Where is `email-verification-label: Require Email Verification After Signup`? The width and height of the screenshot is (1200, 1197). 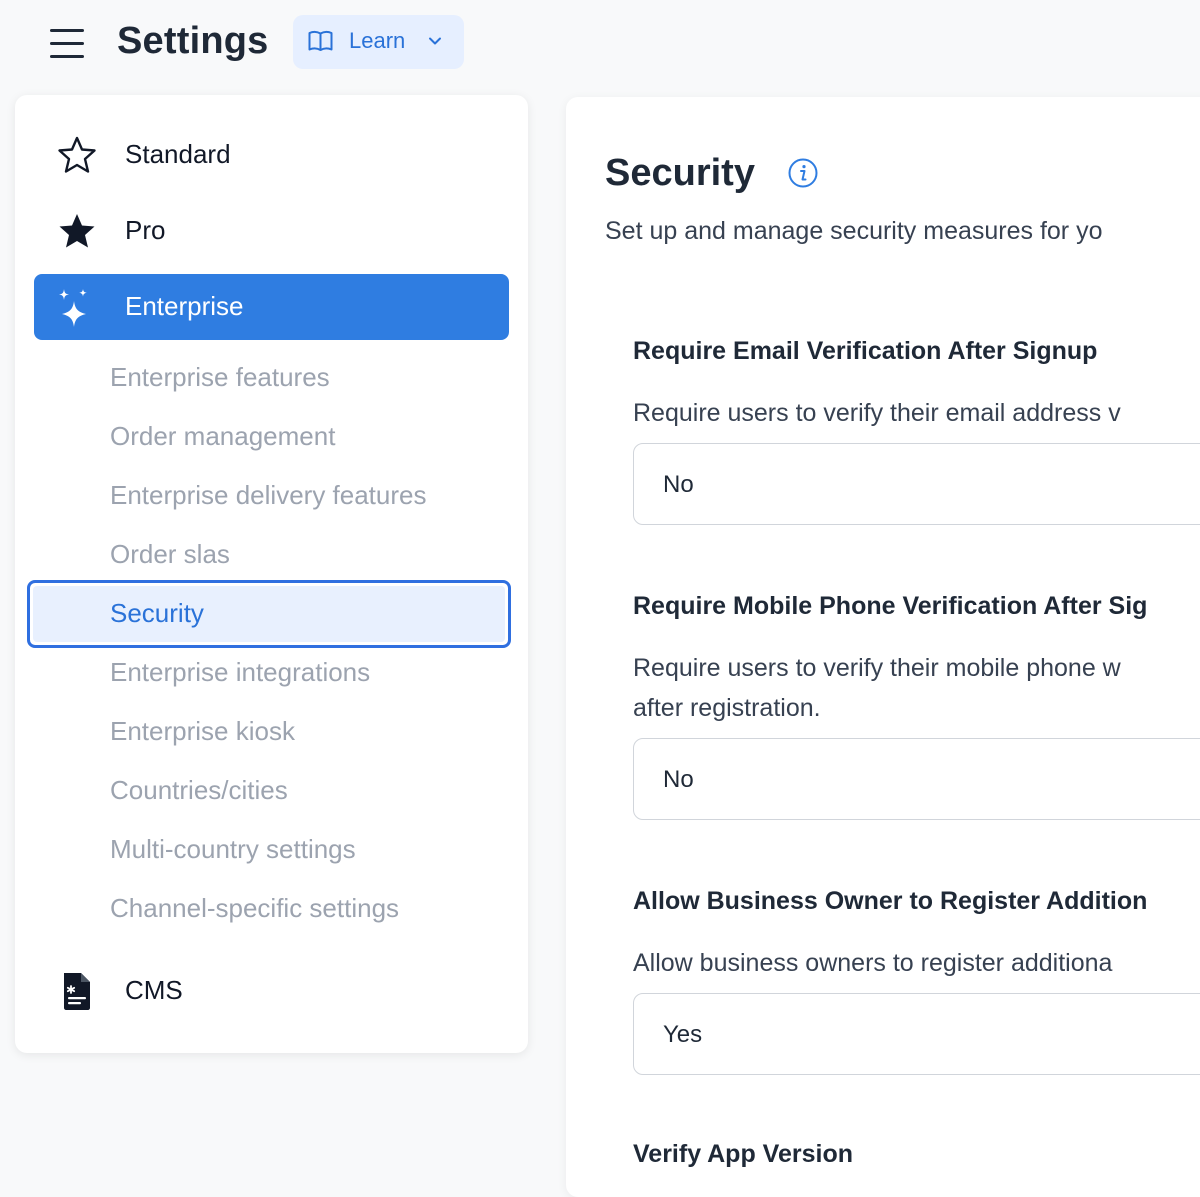 email-verification-label: Require Email Verification After Signup is located at coordinates (865, 351).